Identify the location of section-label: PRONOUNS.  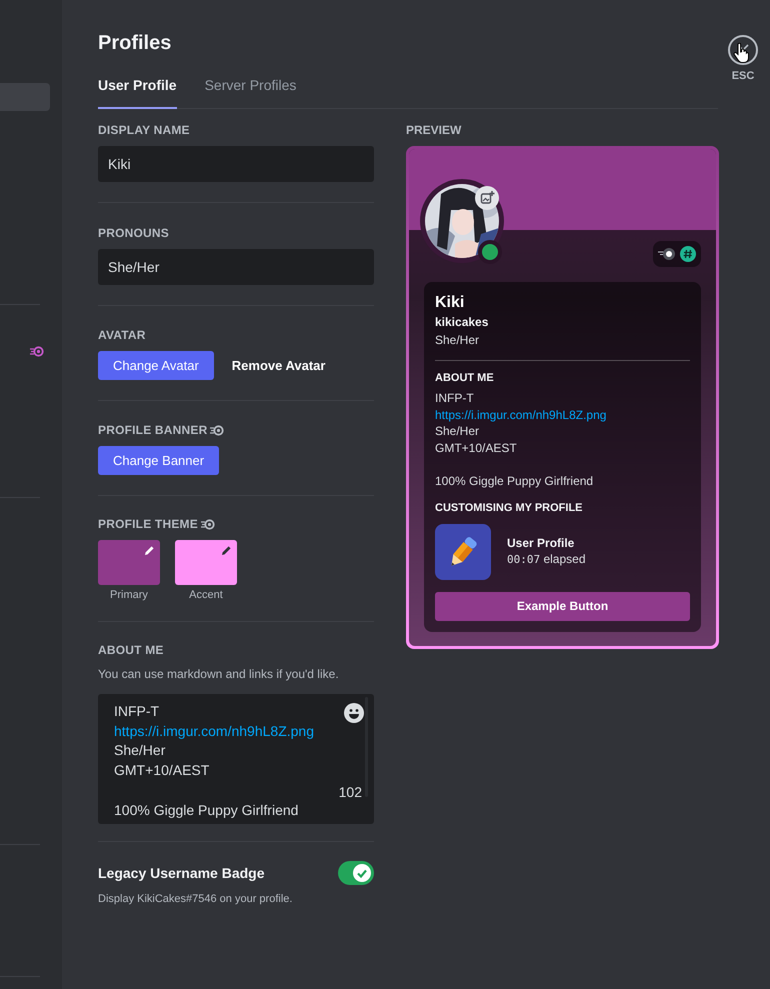
(133, 233).